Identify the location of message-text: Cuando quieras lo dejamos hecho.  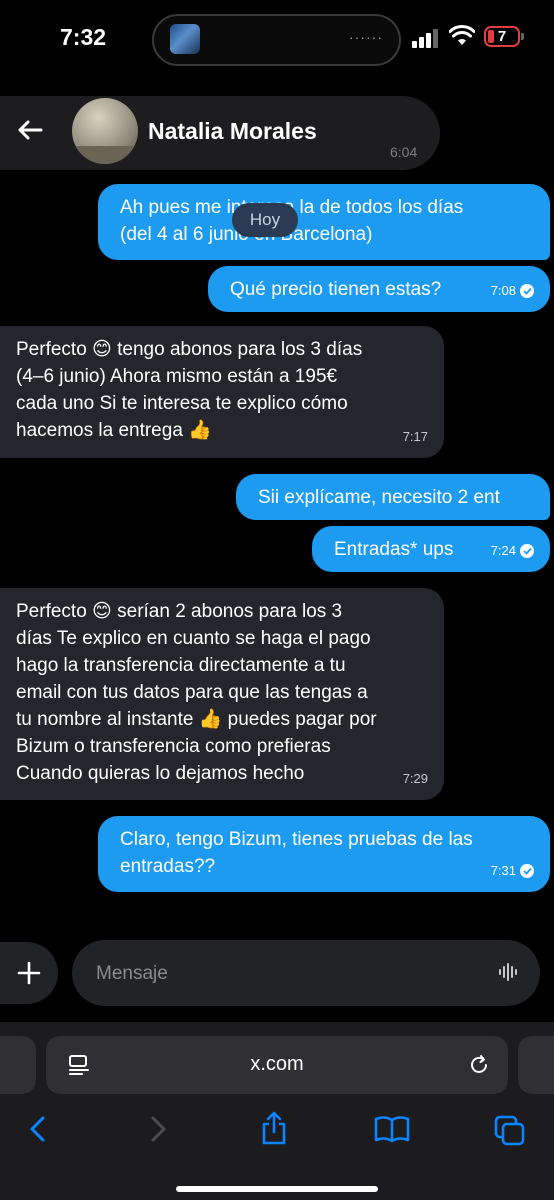
(160, 773).